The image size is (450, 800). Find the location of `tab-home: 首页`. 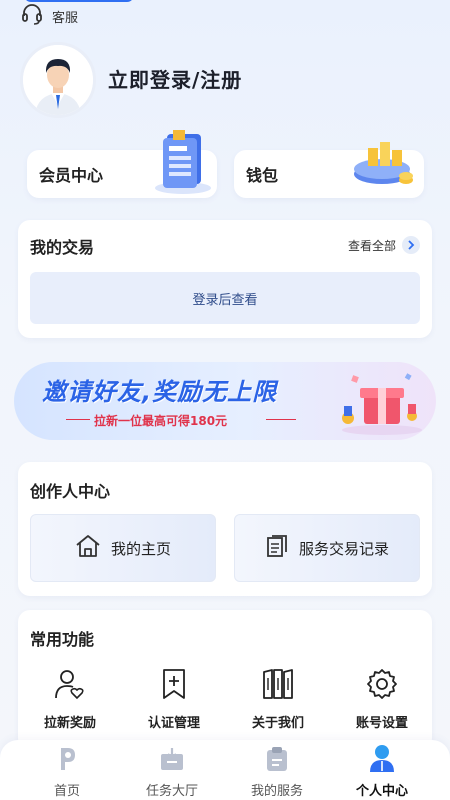

tab-home: 首页 is located at coordinates (67, 772).